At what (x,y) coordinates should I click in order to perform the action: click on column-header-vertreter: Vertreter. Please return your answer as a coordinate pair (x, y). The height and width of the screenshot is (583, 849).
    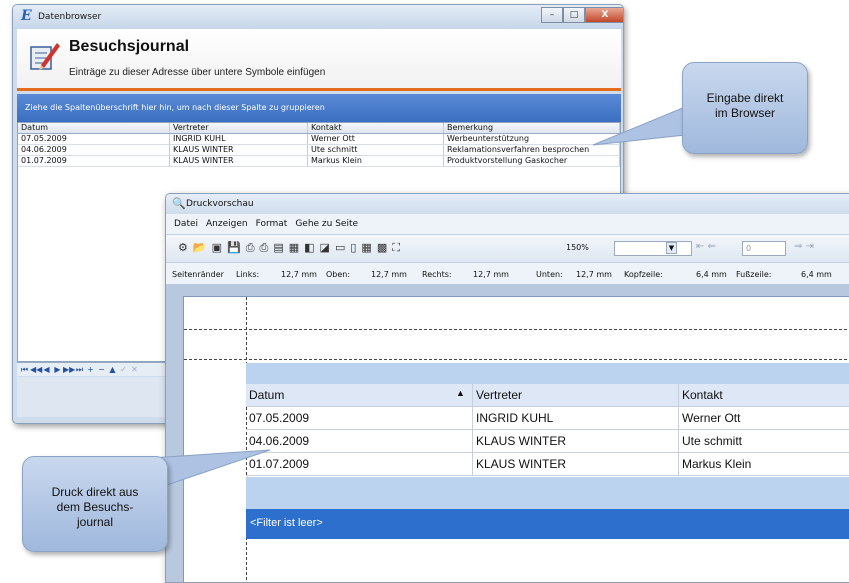
    Looking at the image, I should click on (239, 128).